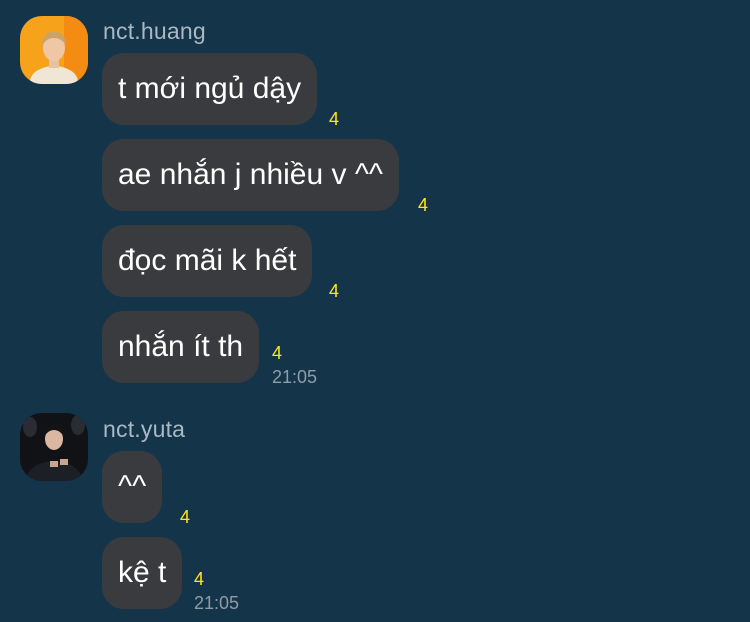  What do you see at coordinates (132, 487) in the screenshot?
I see `message-bubble: ^^` at bounding box center [132, 487].